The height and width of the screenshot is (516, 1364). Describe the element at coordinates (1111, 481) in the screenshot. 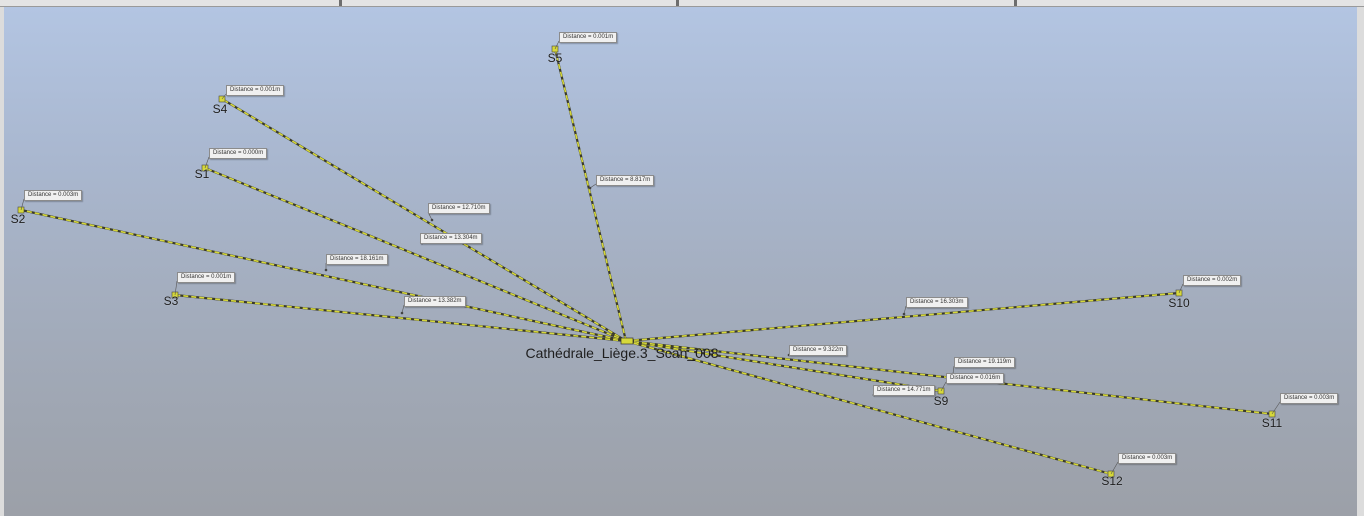

I see `station-label-s12: S12` at that location.